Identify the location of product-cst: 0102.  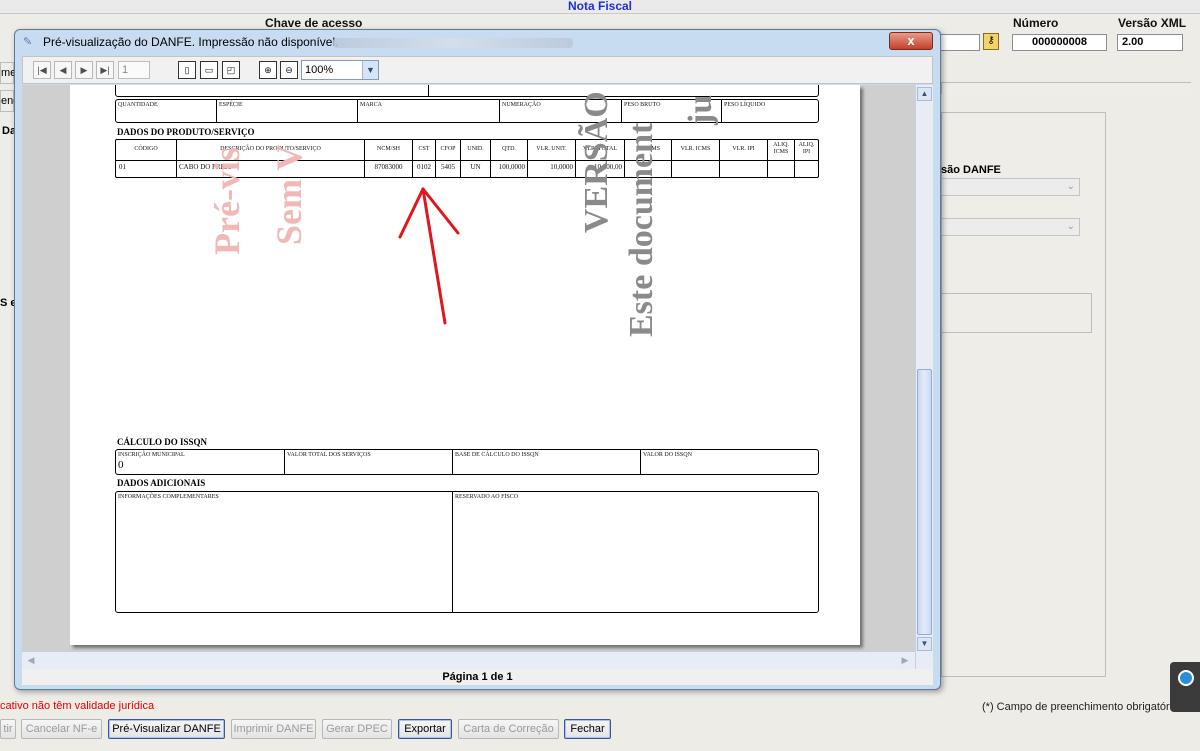
(424, 167).